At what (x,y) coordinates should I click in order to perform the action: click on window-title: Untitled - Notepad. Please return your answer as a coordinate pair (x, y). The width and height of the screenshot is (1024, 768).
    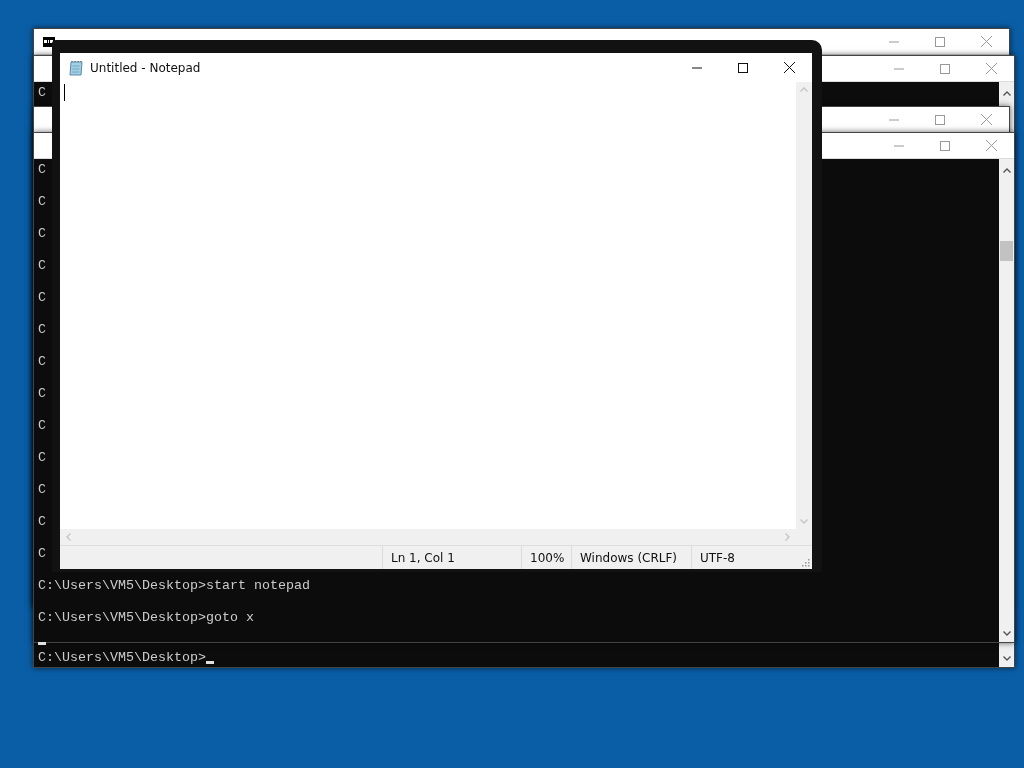
    Looking at the image, I should click on (145, 67).